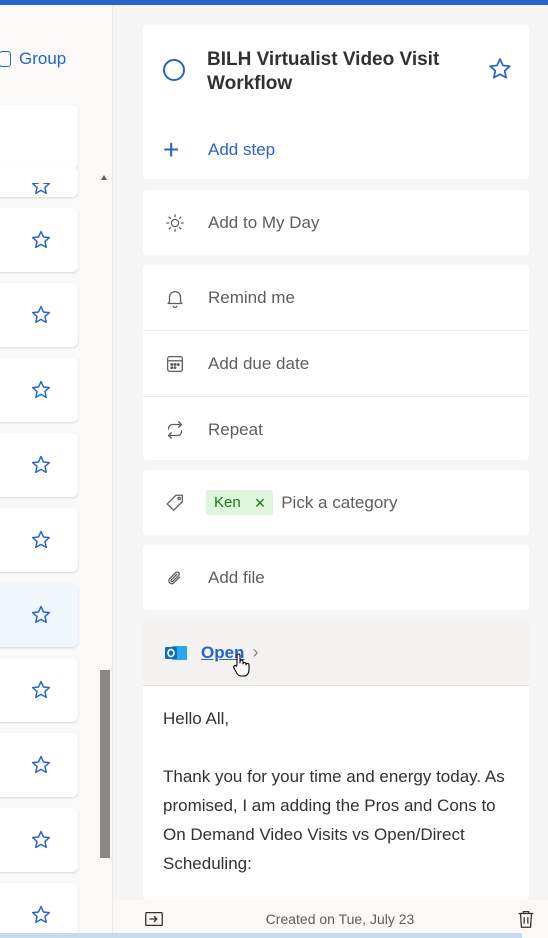 The image size is (548, 938). I want to click on due-date-label: Add due date, so click(259, 363).